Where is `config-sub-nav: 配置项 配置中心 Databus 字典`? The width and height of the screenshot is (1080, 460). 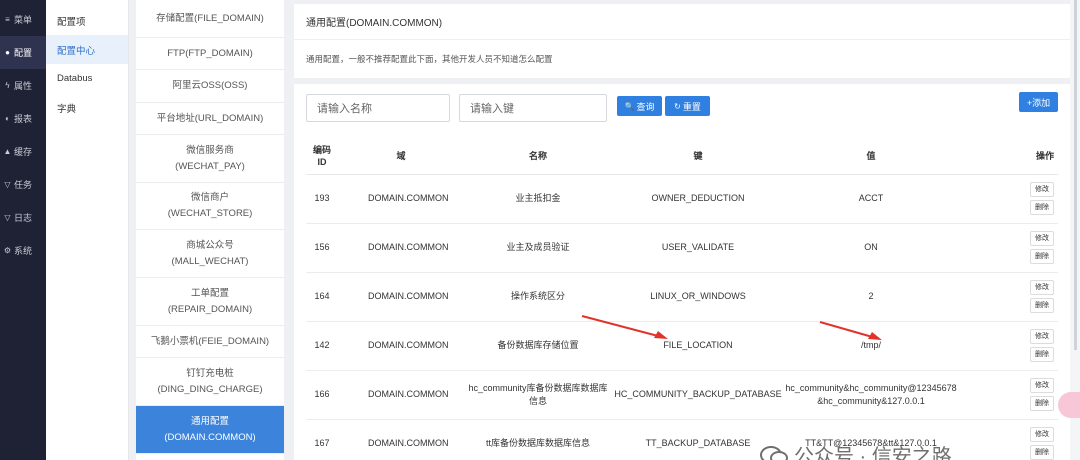 config-sub-nav: 配置项 配置中心 Databus 字典 is located at coordinates (87, 230).